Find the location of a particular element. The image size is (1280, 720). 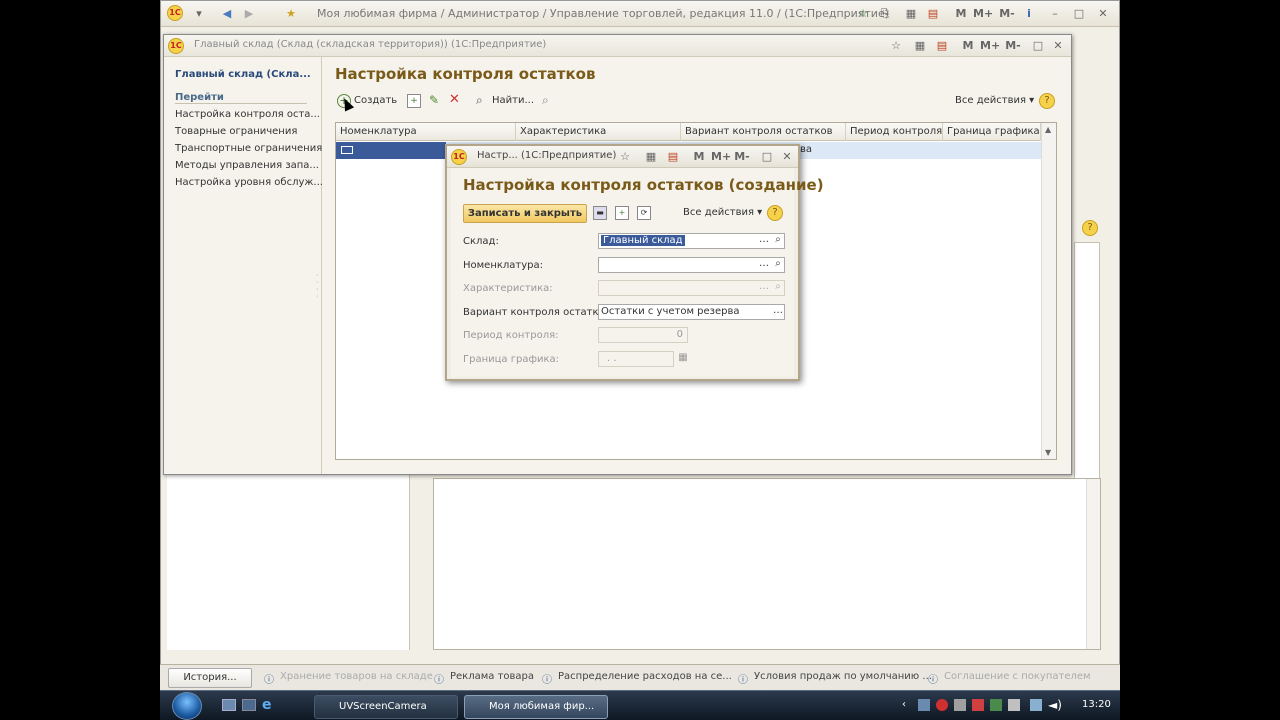

table-scrollbar: ▲ ▼ is located at coordinates (1048, 291).